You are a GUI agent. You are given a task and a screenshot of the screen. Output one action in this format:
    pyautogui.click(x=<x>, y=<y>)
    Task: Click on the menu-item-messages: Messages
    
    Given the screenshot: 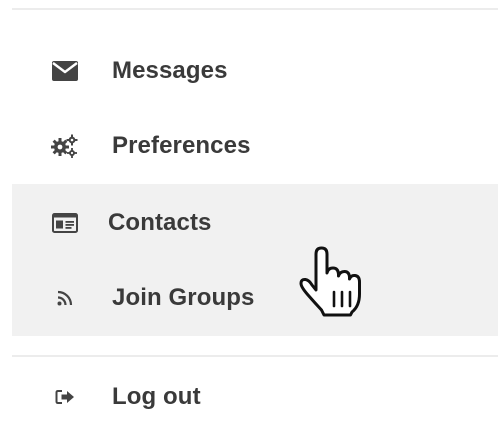 What is the action you would take?
    pyautogui.click(x=255, y=71)
    